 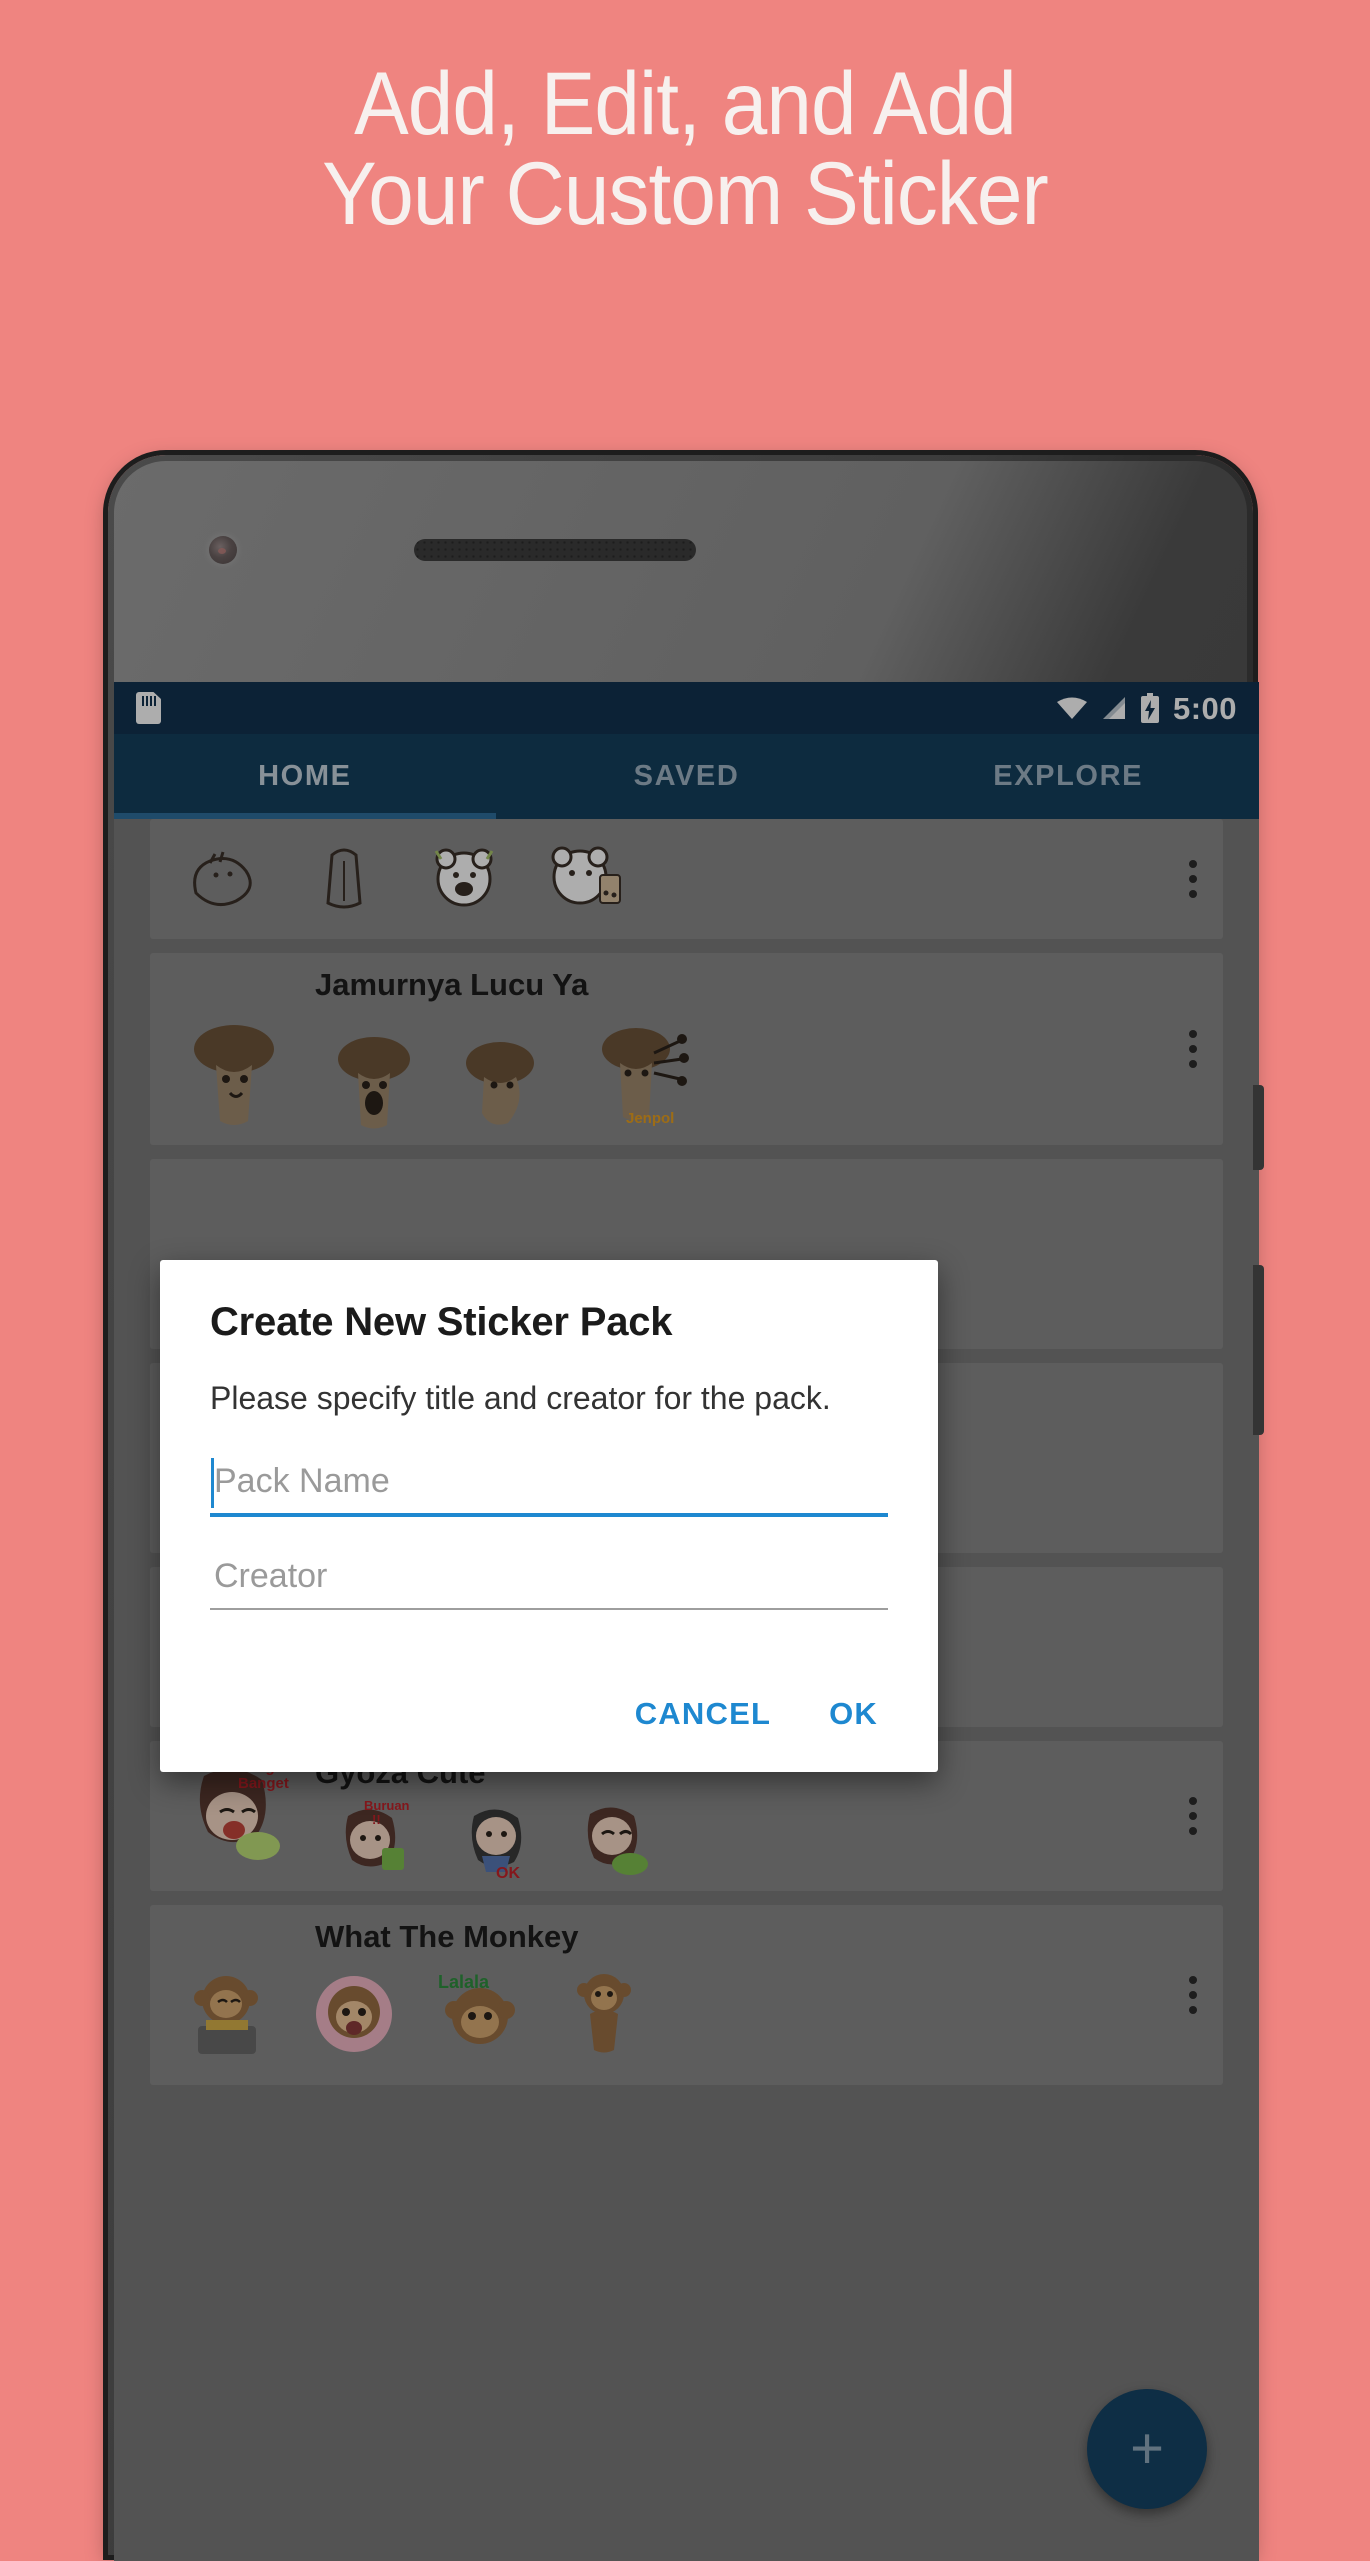 I want to click on pack-name-field, so click(x=549, y=1486).